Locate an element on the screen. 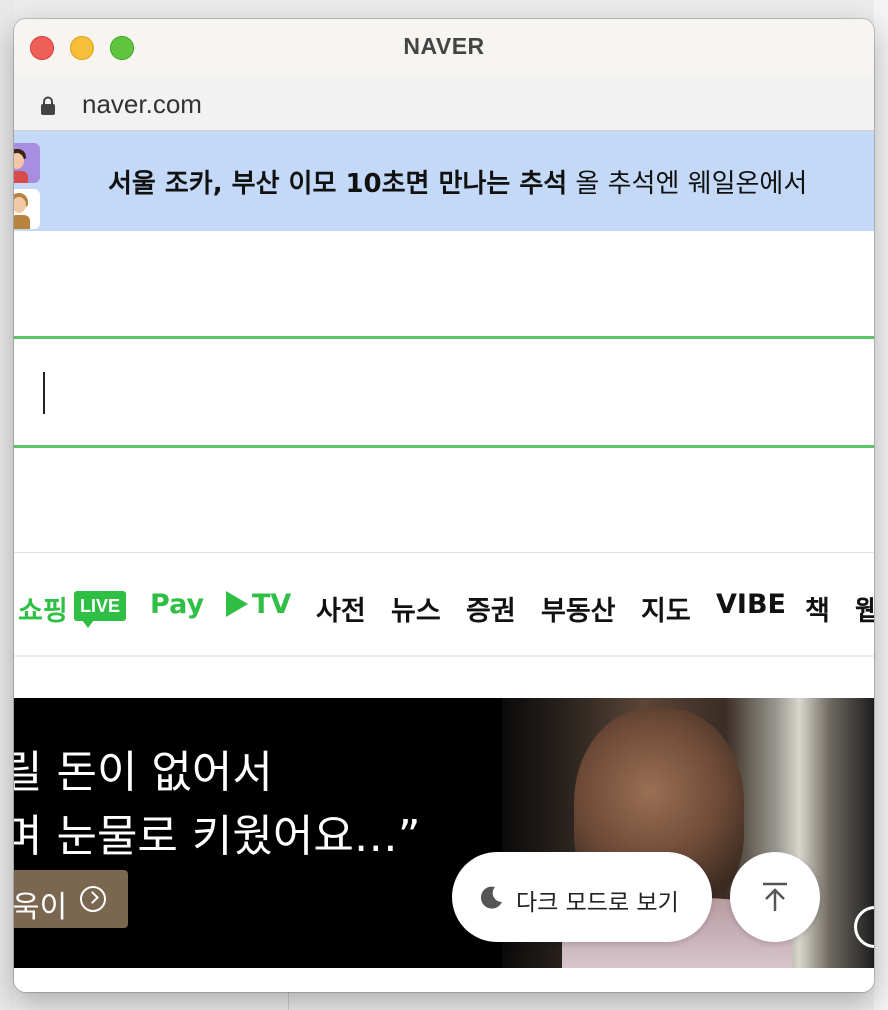  ad-text-line2: 며 눈물로 키웠어요…” is located at coordinates (217, 836).